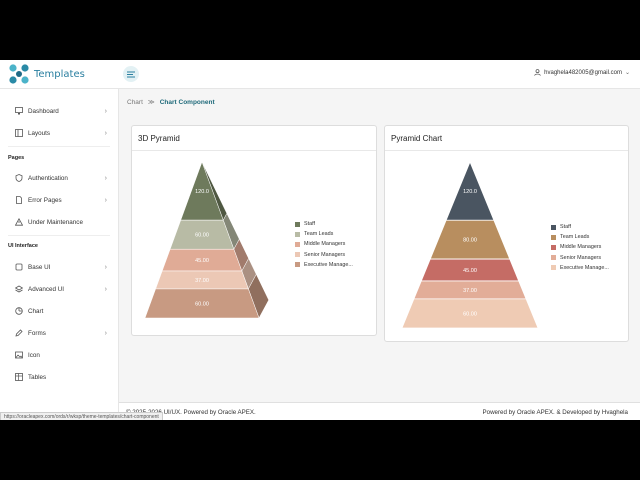  I want to click on shield-icon, so click(19, 178).